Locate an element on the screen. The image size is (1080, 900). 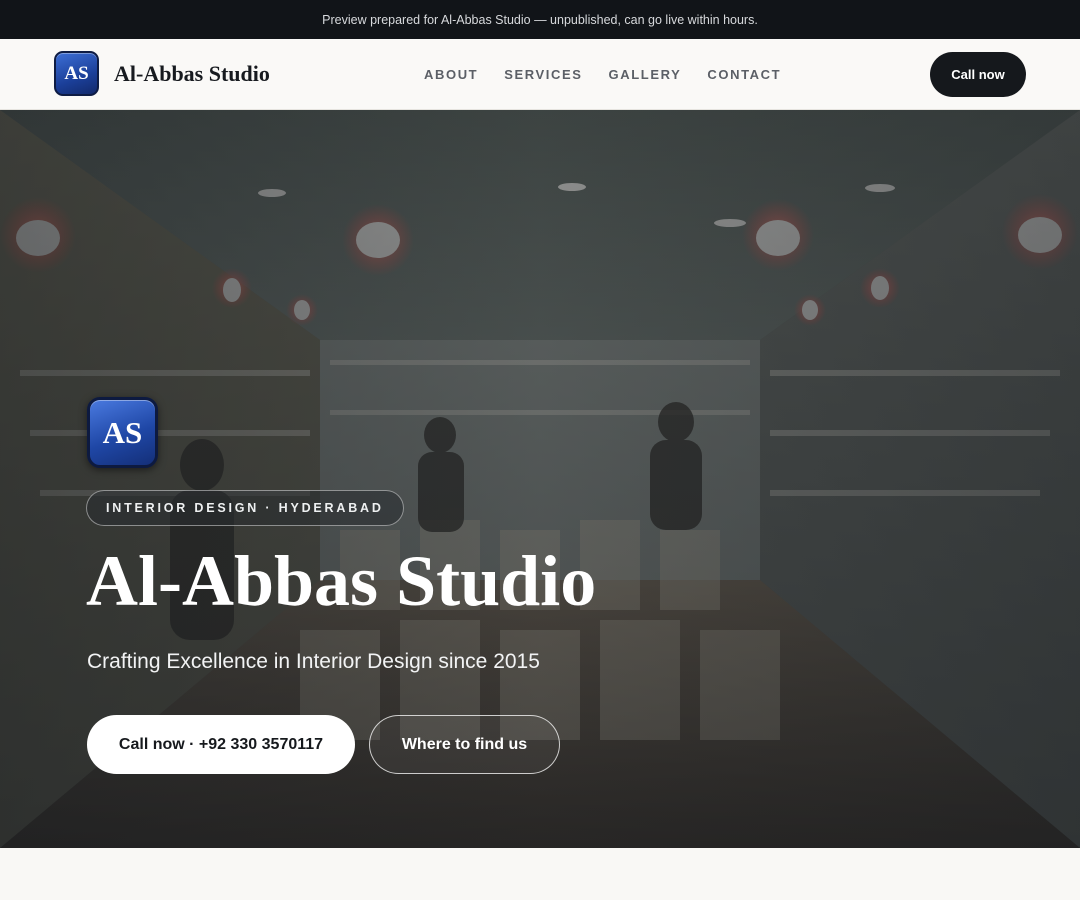
logo-text: AS is located at coordinates (76, 73).